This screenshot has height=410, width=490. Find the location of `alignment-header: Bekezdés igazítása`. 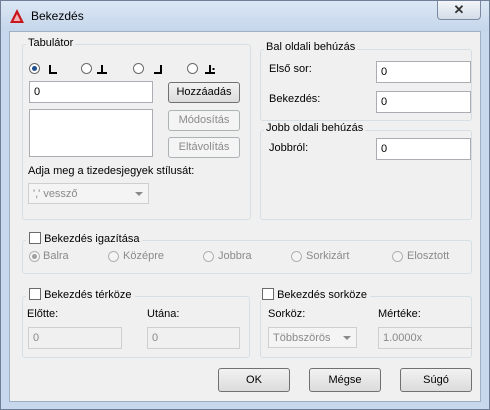

alignment-header: Bekezdés igazítása is located at coordinates (84, 238).